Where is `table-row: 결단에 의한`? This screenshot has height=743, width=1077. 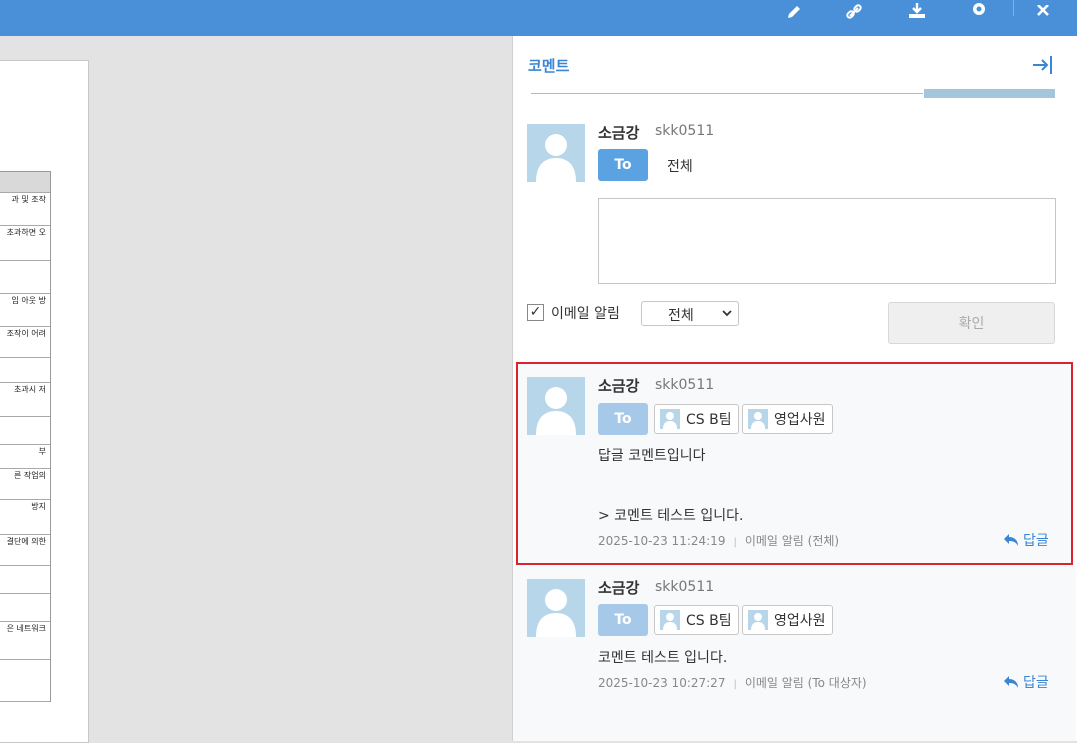 table-row: 결단에 의한 is located at coordinates (25, 550).